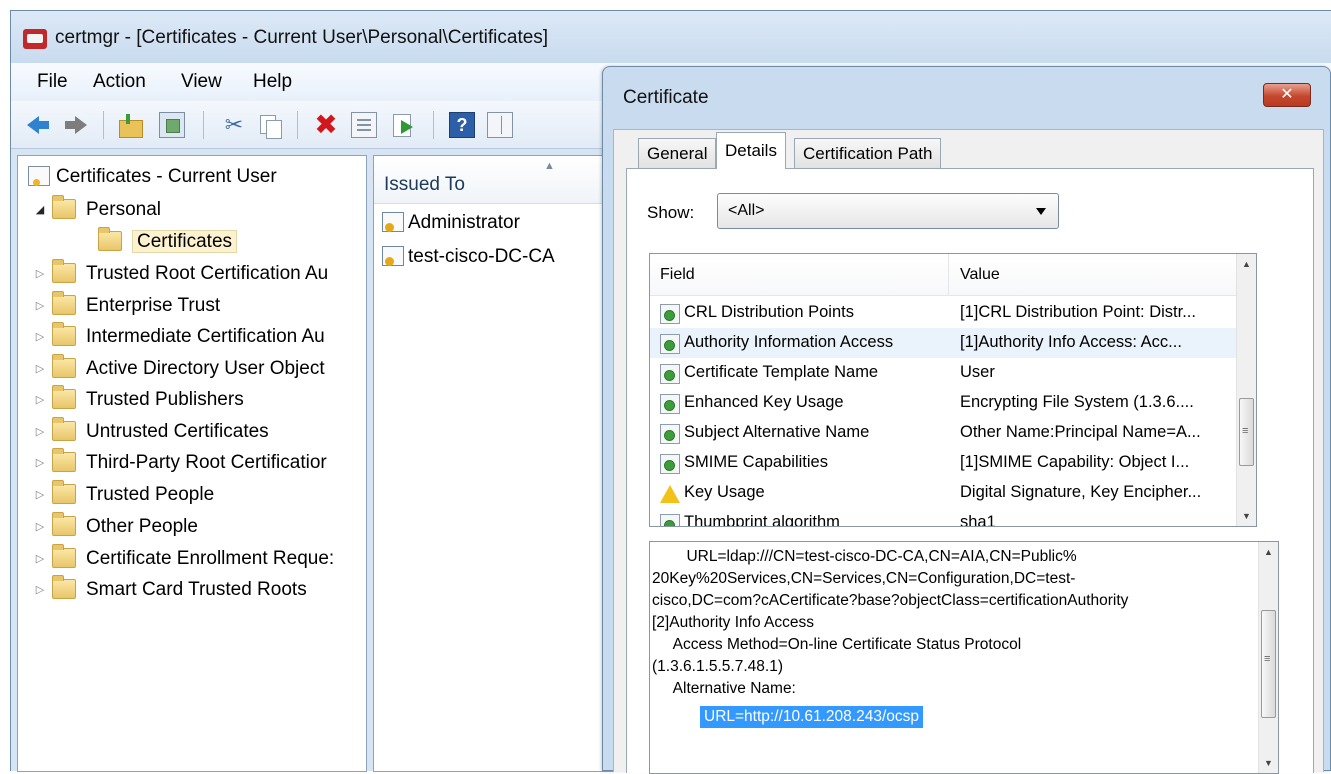 This screenshot has height=774, width=1331. I want to click on forward-arrow-icon, so click(76, 125).